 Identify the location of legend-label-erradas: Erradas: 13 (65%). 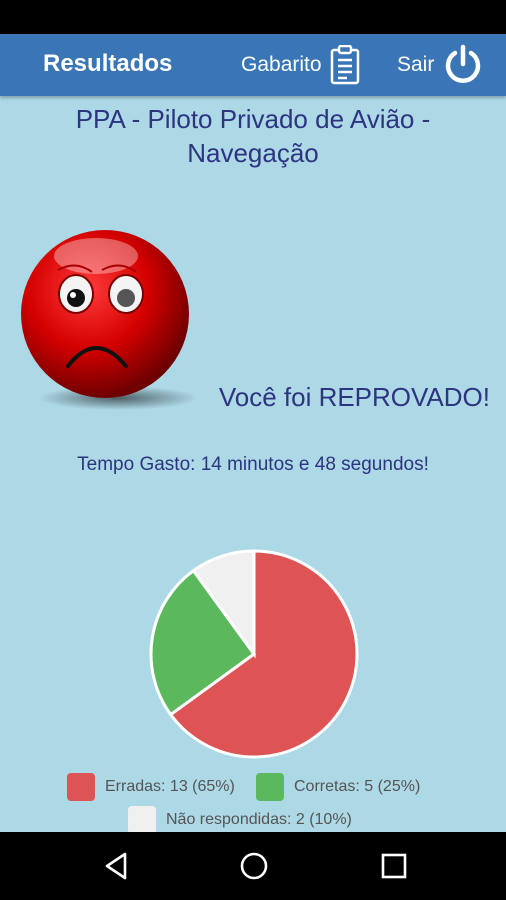
(170, 786).